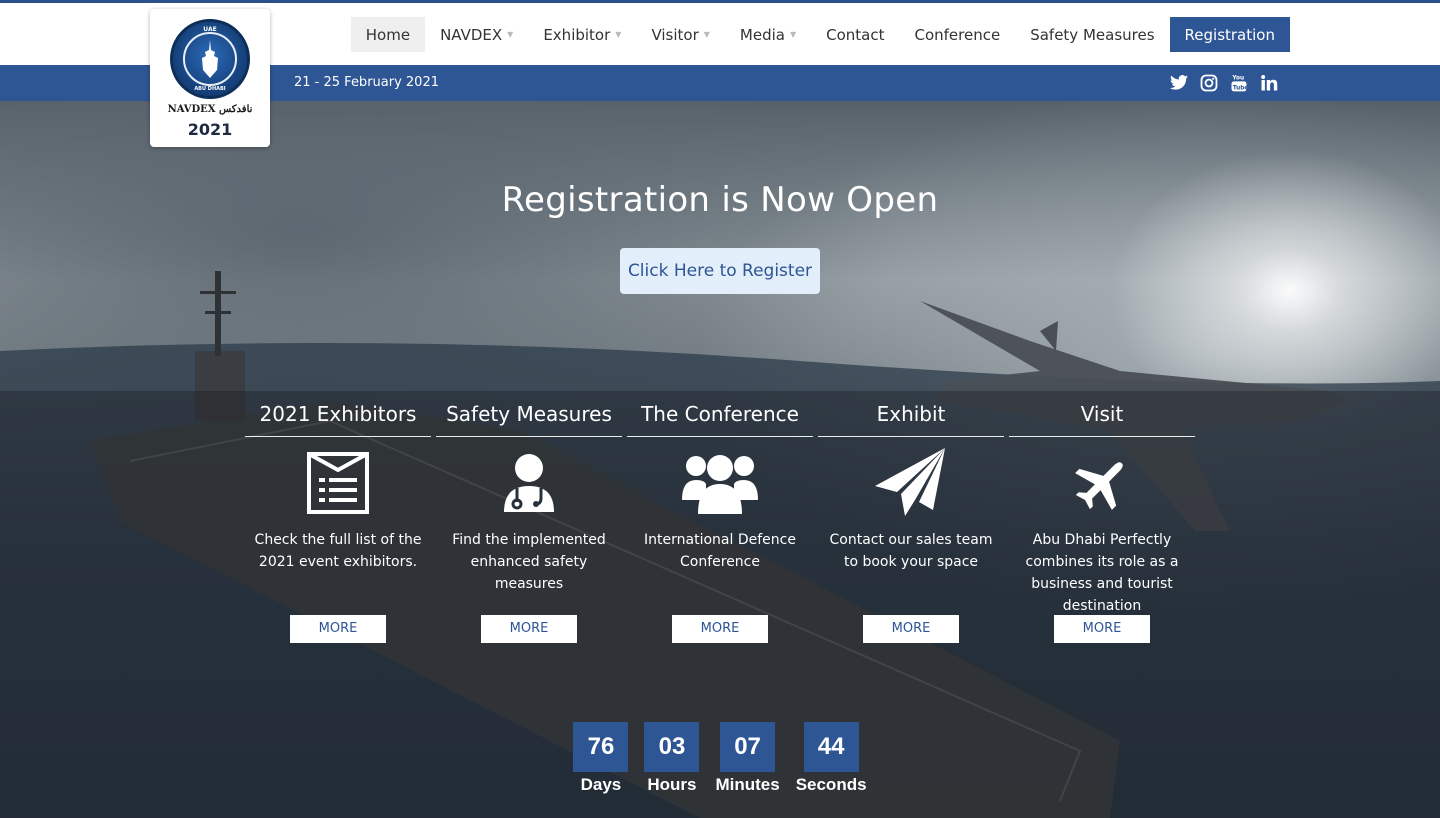  What do you see at coordinates (748, 747) in the screenshot?
I see `countdown-minutes-value: 07` at bounding box center [748, 747].